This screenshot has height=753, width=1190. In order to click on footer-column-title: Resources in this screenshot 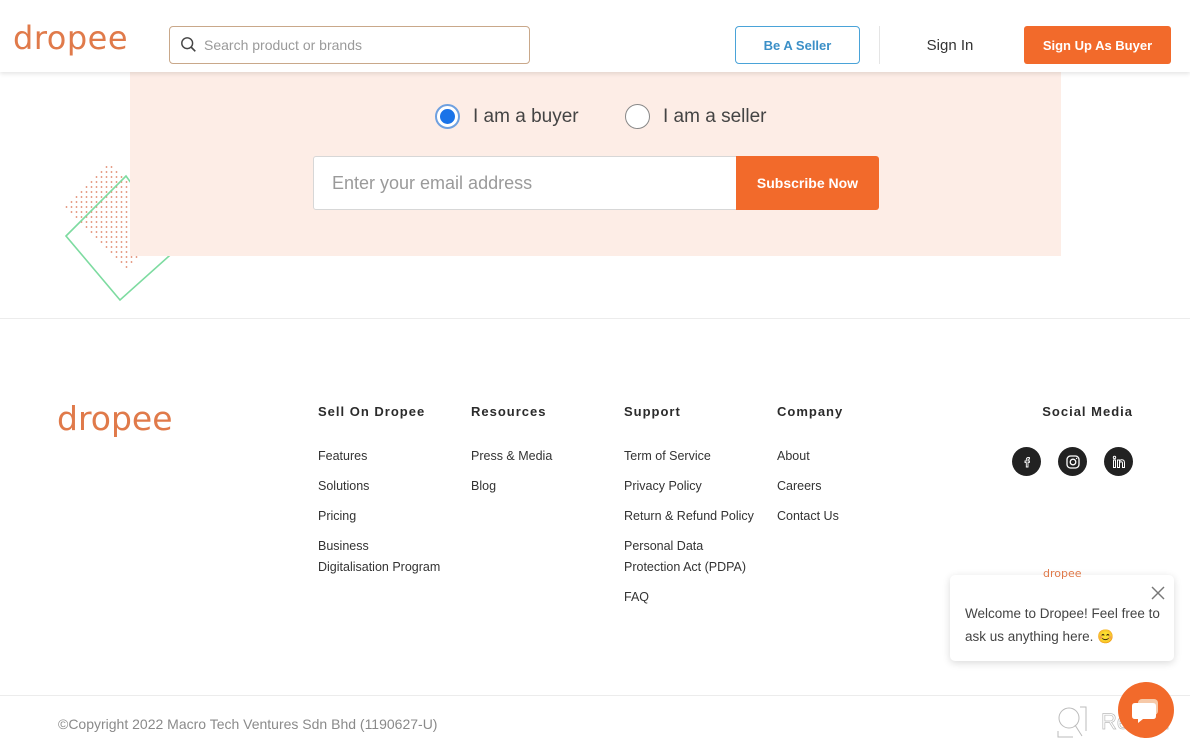, I will do `click(509, 411)`.